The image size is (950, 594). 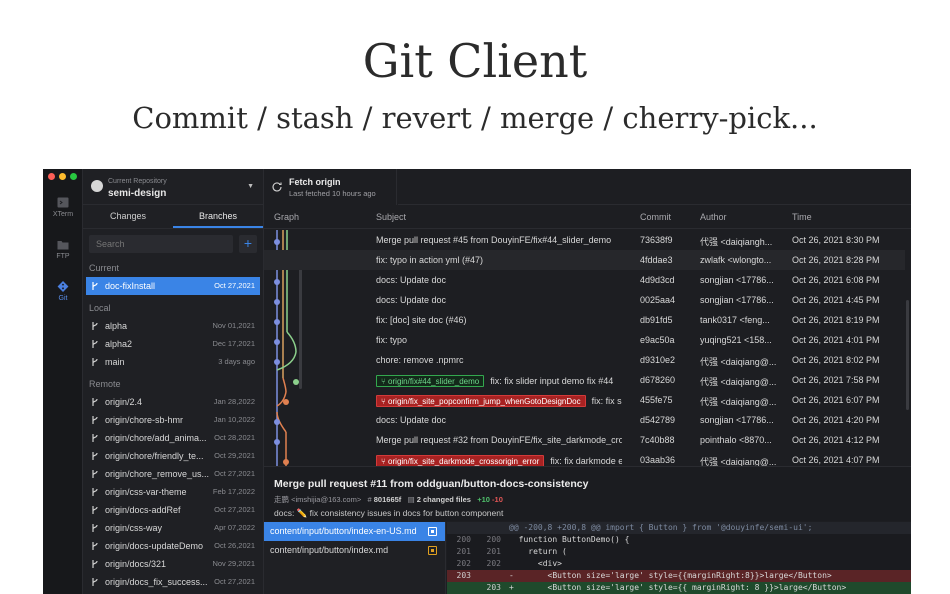 I want to click on rail-item-git: Git, so click(x=63, y=291).